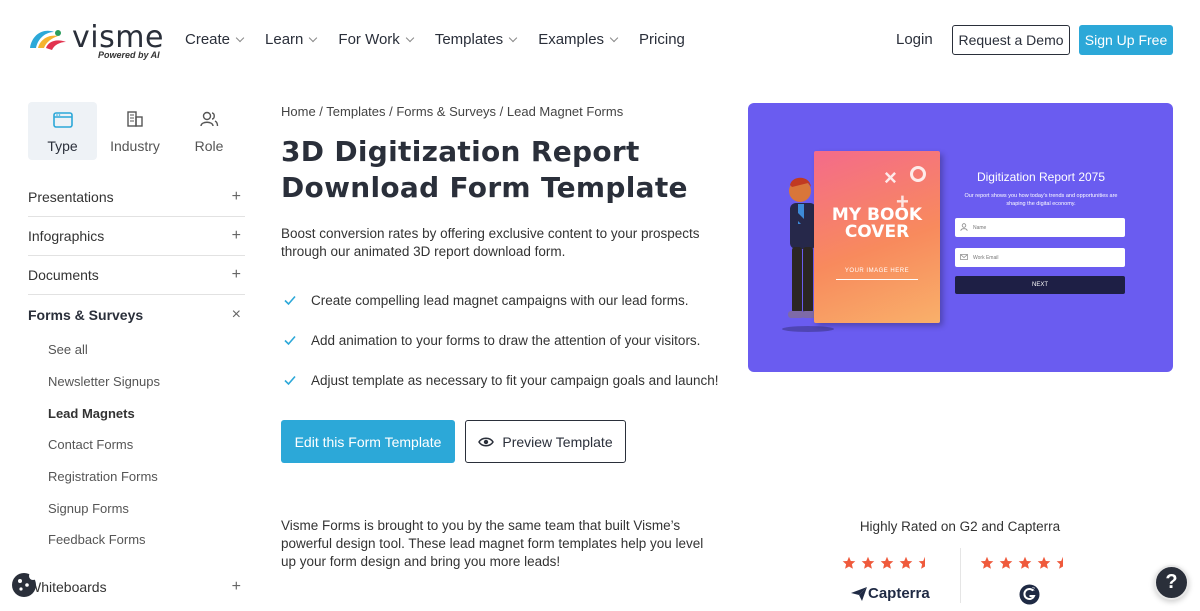 This screenshot has height=611, width=1200. What do you see at coordinates (960, 526) in the screenshot?
I see `ratings-heading: Highly Rated on G2 and Capterra` at bounding box center [960, 526].